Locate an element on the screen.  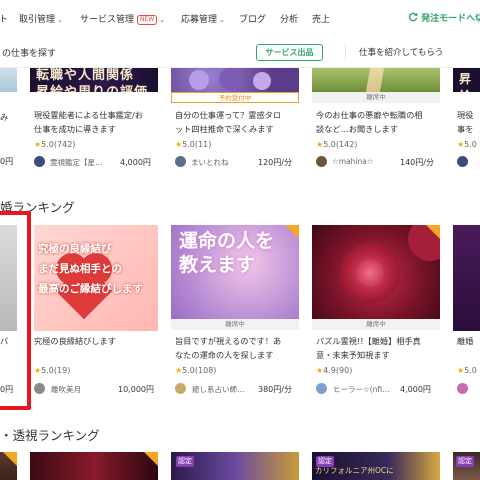
divider is located at coordinates (345, 52).